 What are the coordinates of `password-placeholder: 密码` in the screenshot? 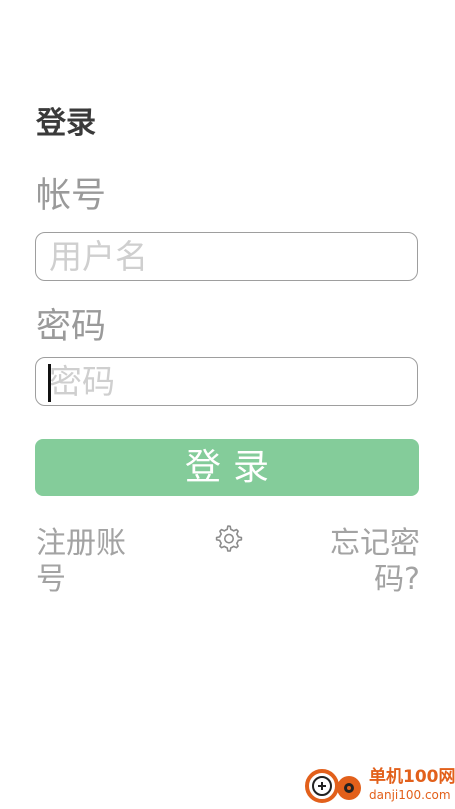 It's located at (82, 381).